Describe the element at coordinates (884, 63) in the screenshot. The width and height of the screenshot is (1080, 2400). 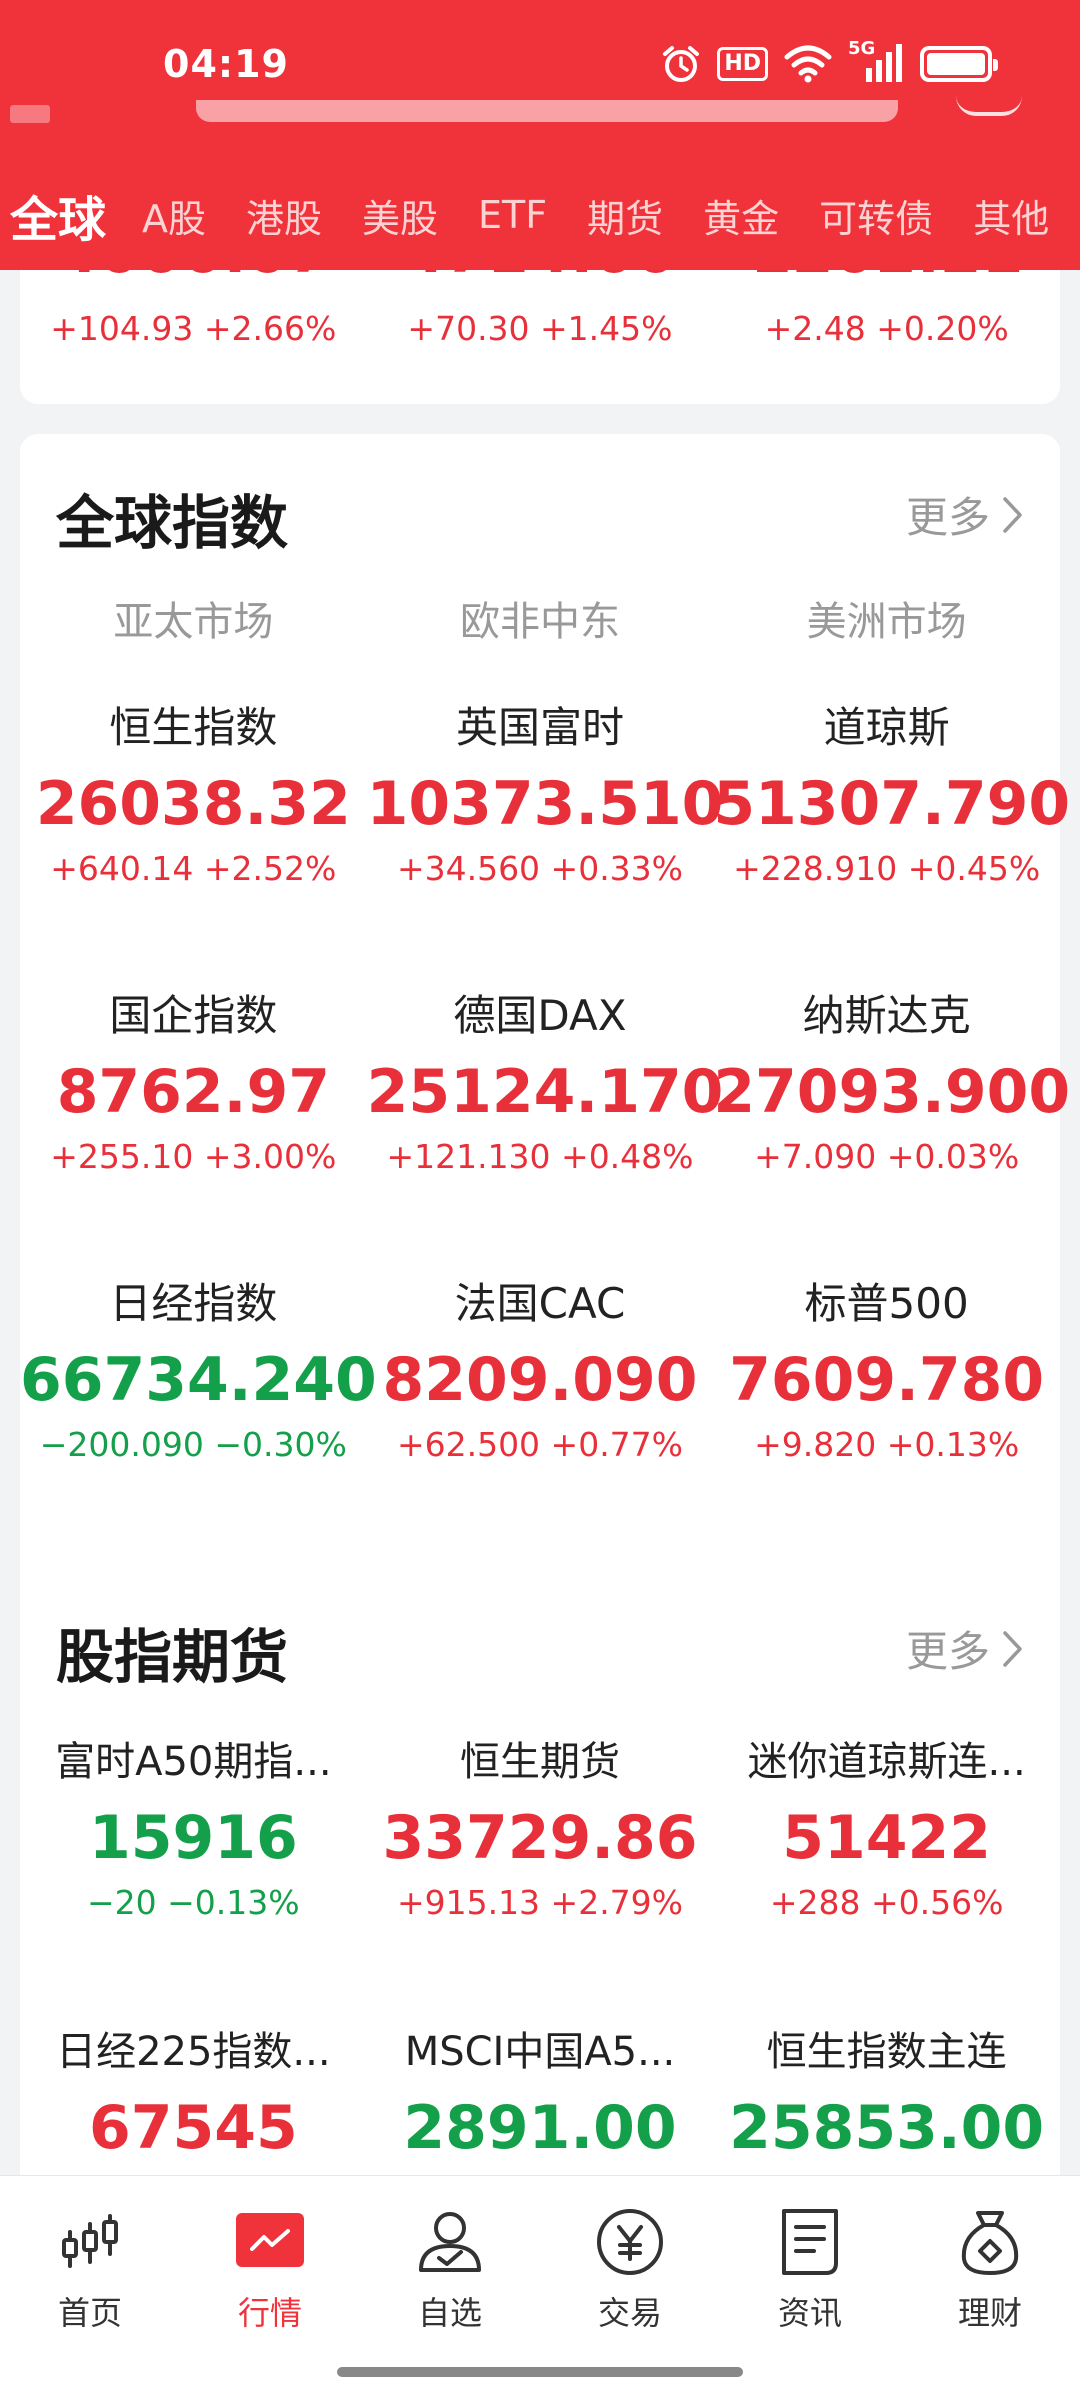
I see `signal-bars-icon` at that location.